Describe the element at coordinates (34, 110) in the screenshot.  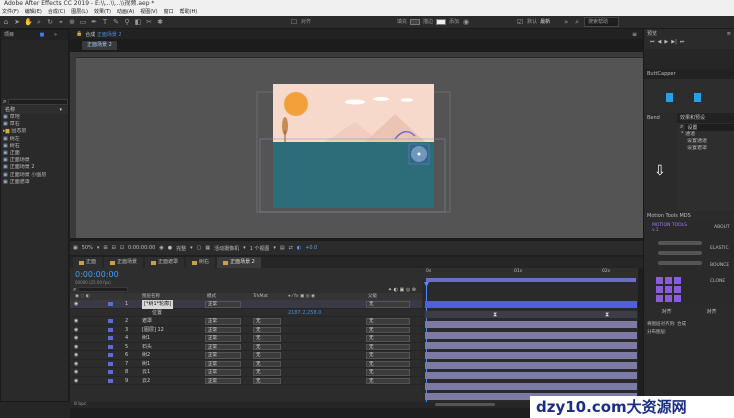
I see `project-column-header: 名称 ▾` at that location.